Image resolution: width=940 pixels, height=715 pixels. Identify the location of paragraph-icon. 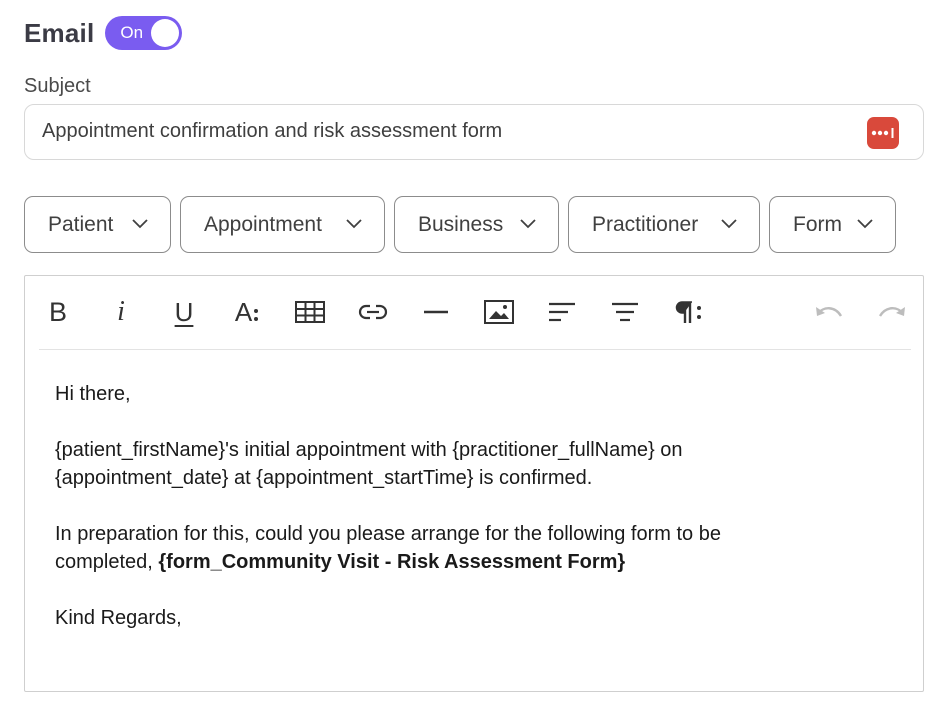
(688, 312).